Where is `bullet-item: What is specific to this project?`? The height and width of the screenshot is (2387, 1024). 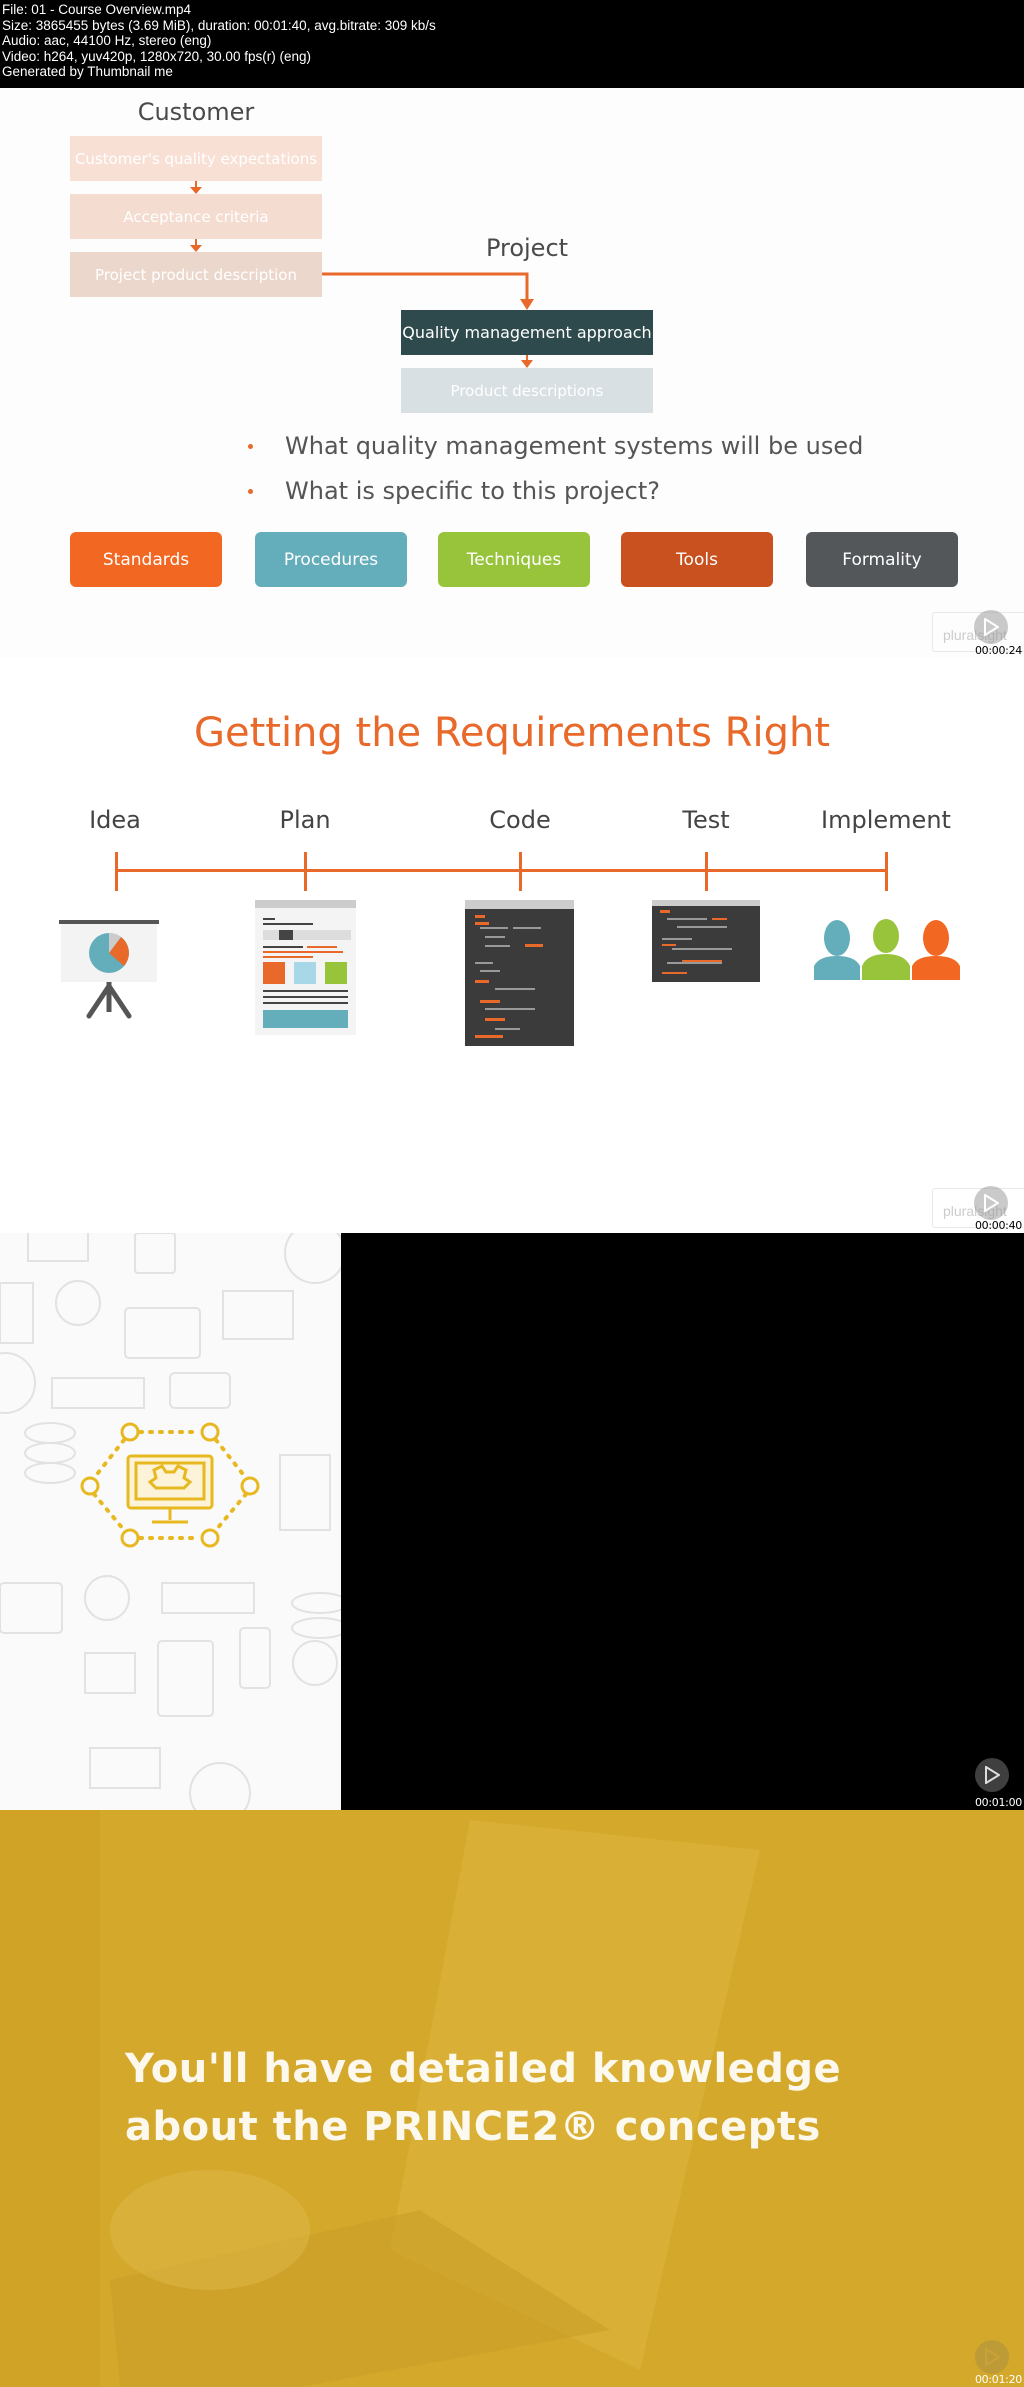
bullet-item: What is specific to this project? is located at coordinates (454, 491).